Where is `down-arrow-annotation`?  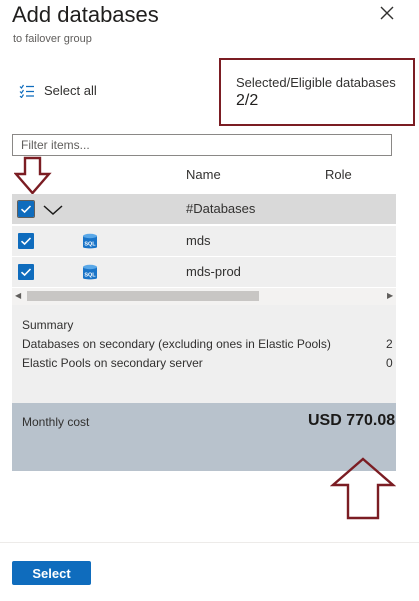
down-arrow-annotation is located at coordinates (33, 175).